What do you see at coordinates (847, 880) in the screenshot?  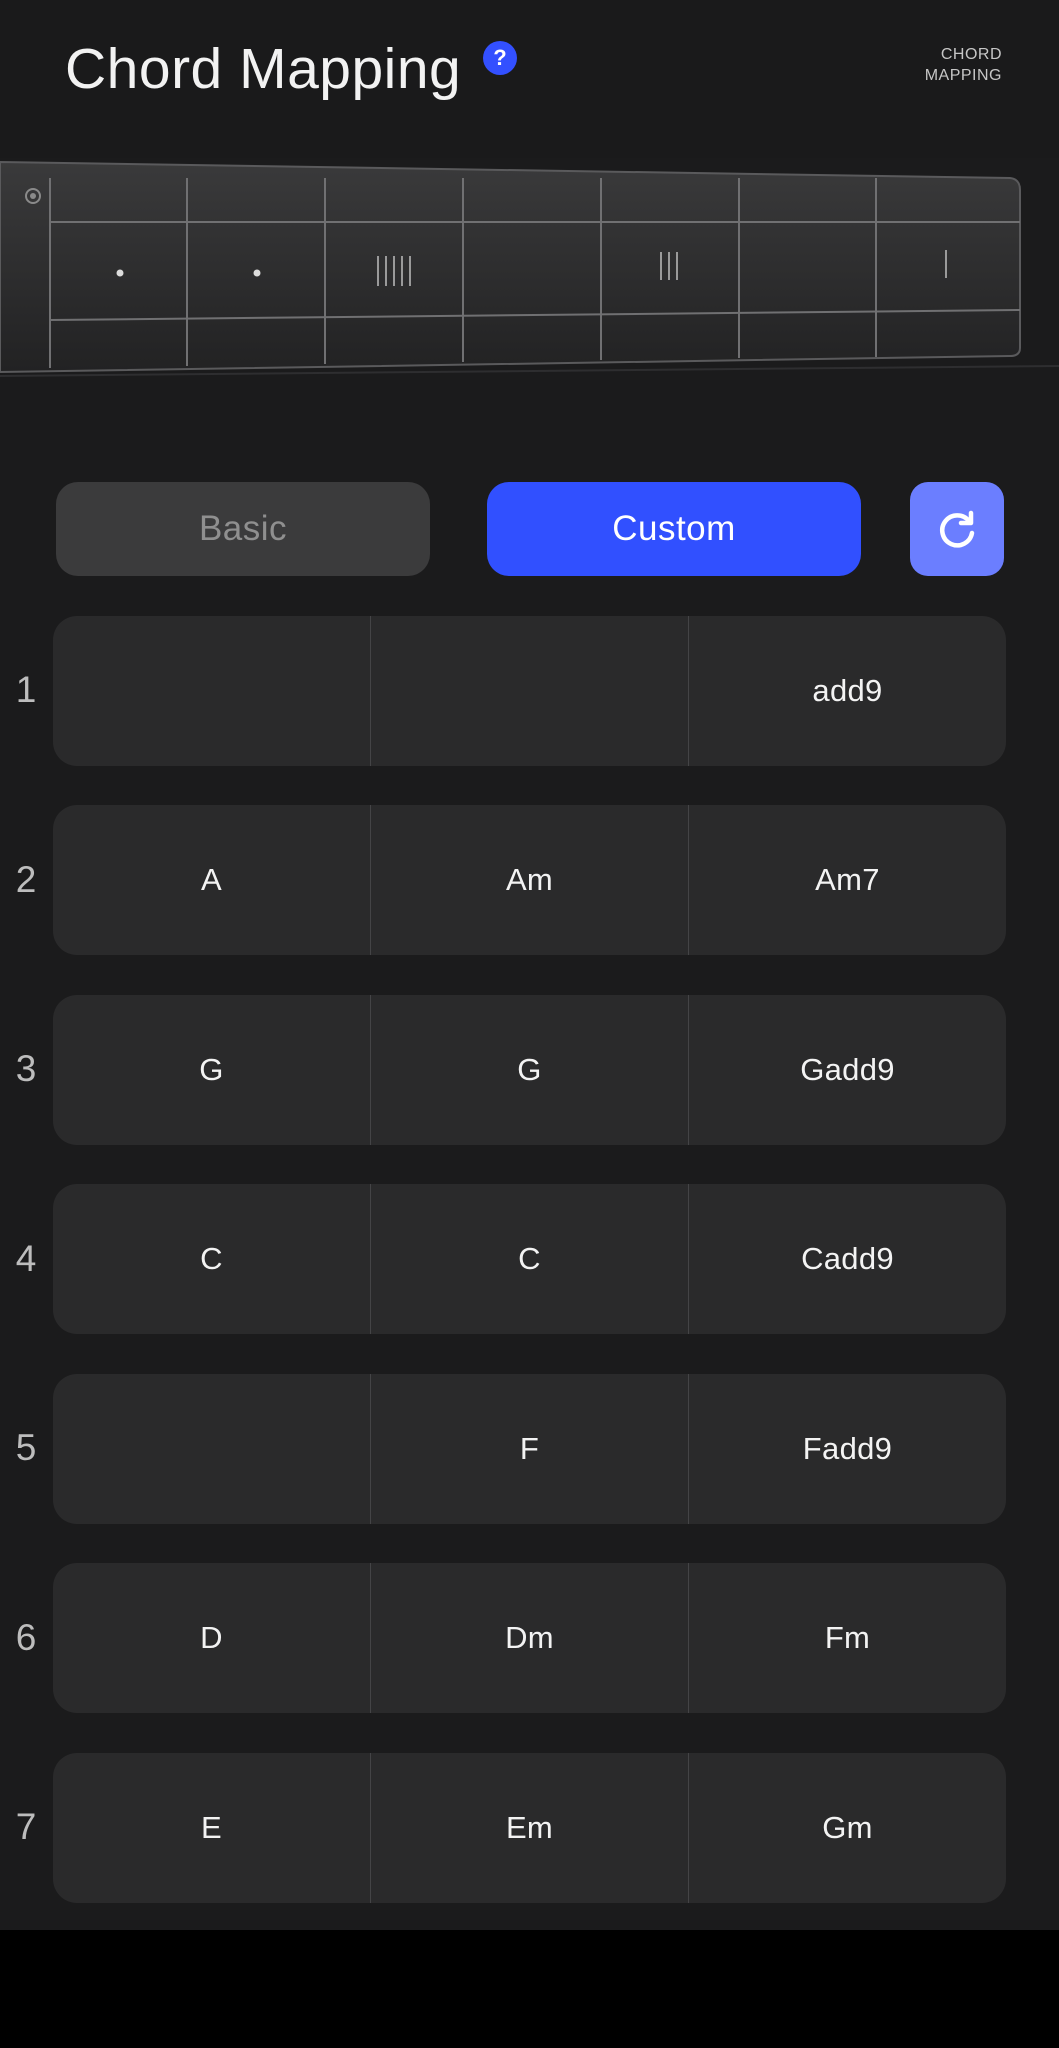 I see `chord-cell: Am7` at bounding box center [847, 880].